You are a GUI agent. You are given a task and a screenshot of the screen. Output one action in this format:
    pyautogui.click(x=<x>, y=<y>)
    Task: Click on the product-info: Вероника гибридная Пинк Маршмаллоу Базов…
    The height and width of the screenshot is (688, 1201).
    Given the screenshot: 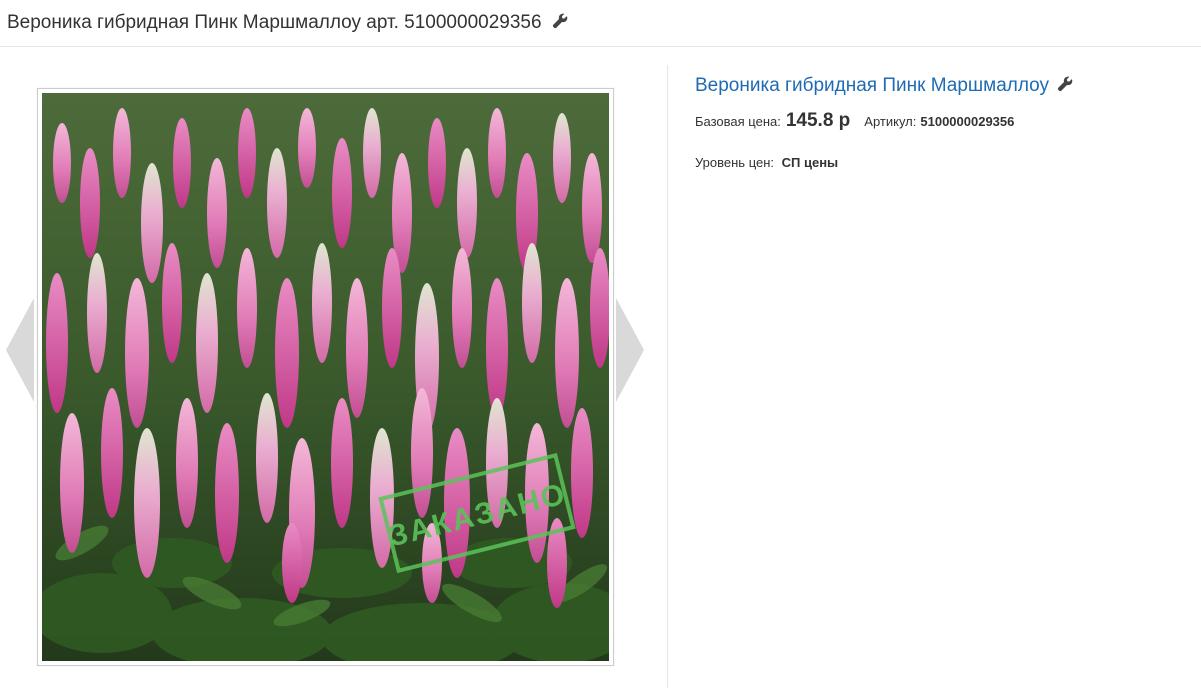 What is the action you would take?
    pyautogui.click(x=945, y=122)
    